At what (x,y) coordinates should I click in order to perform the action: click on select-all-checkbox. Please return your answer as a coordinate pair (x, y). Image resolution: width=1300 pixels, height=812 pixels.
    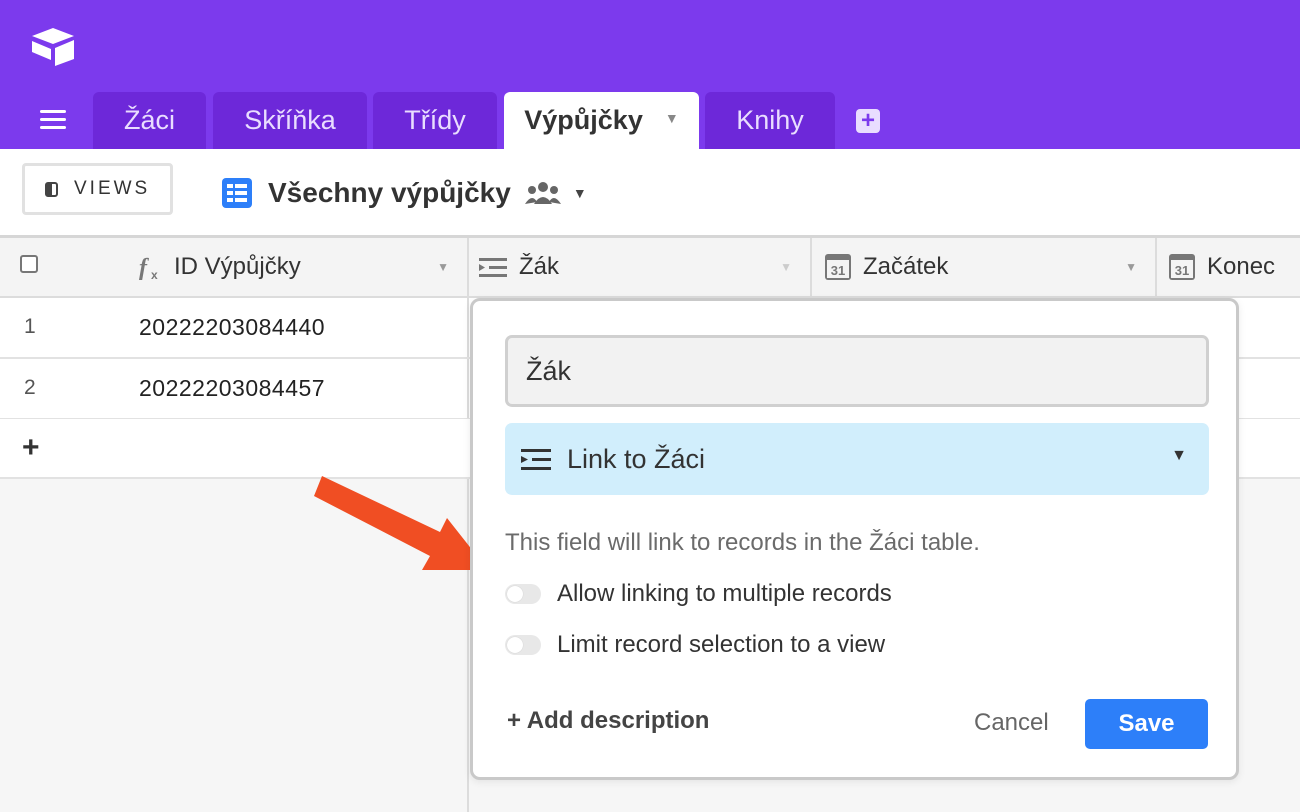
    Looking at the image, I should click on (29, 264).